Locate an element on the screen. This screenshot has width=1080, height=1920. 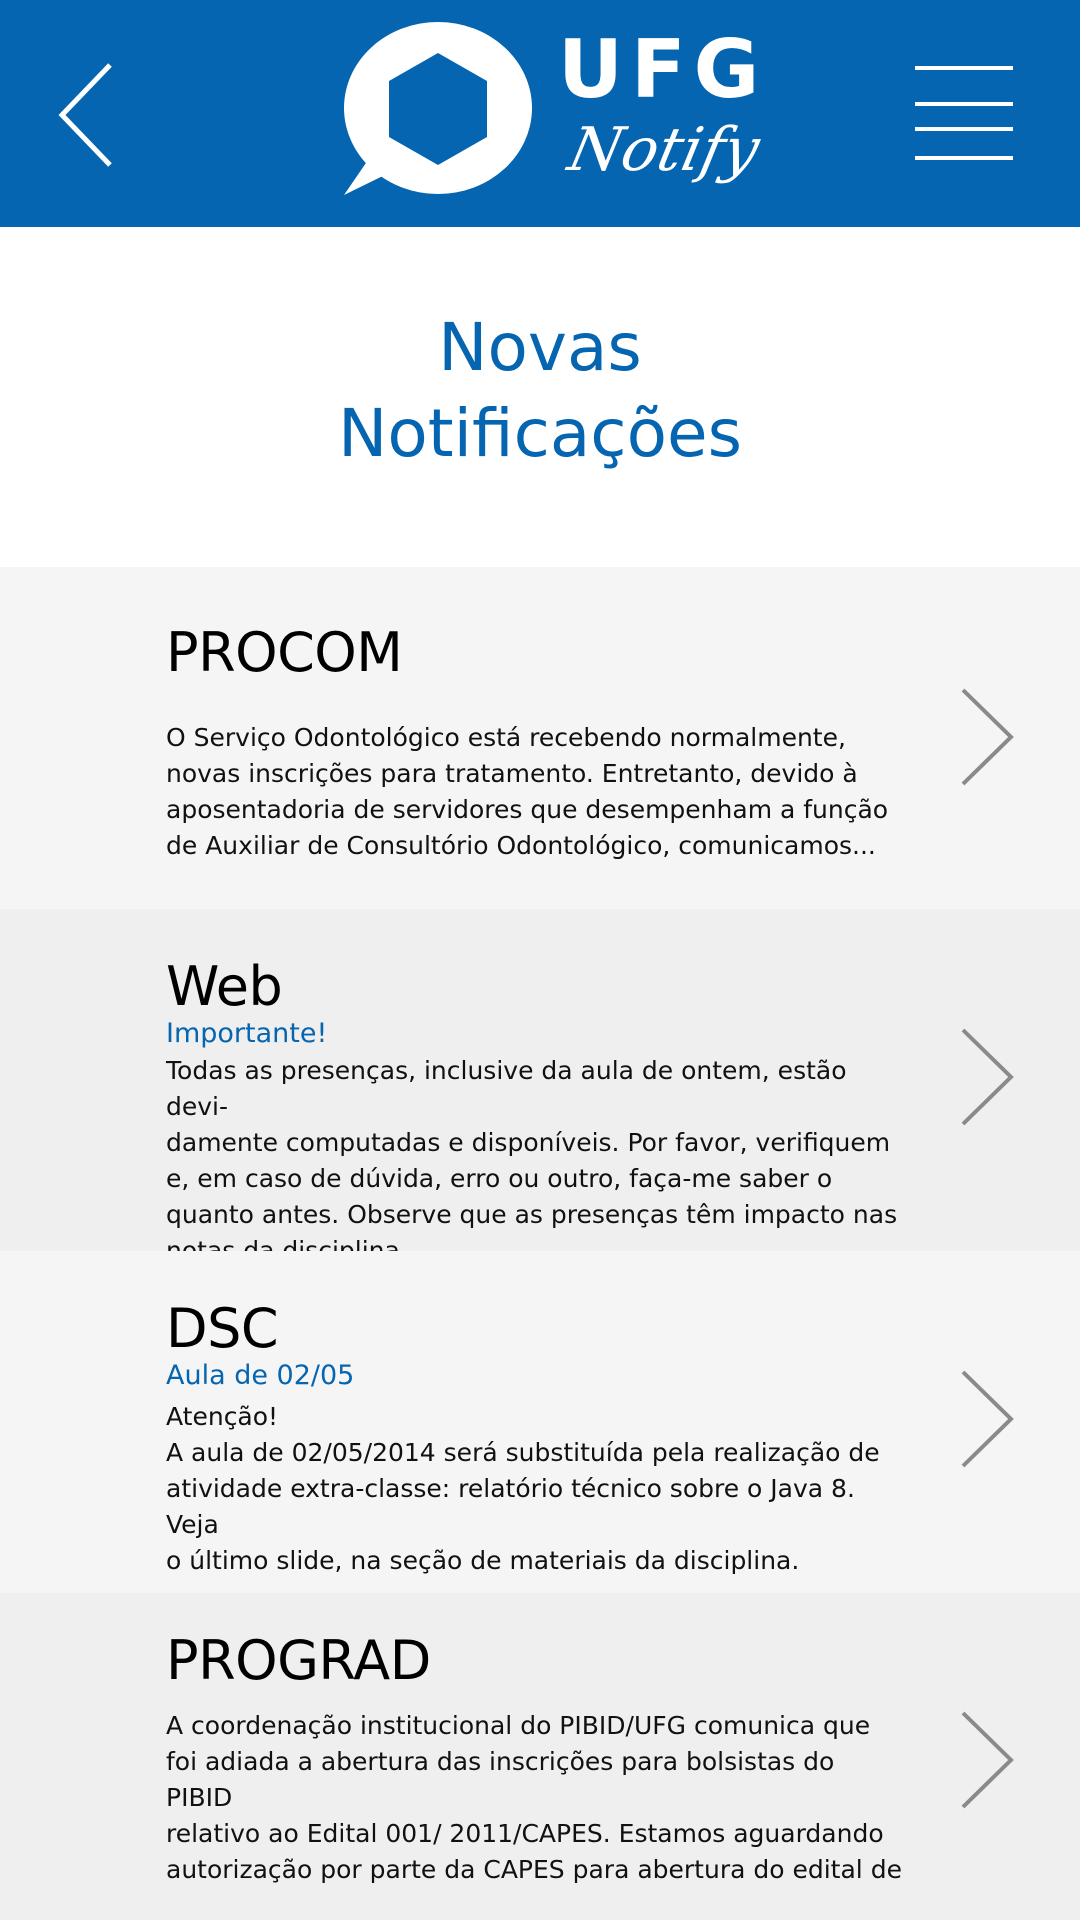
menu-button is located at coordinates (960, 115).